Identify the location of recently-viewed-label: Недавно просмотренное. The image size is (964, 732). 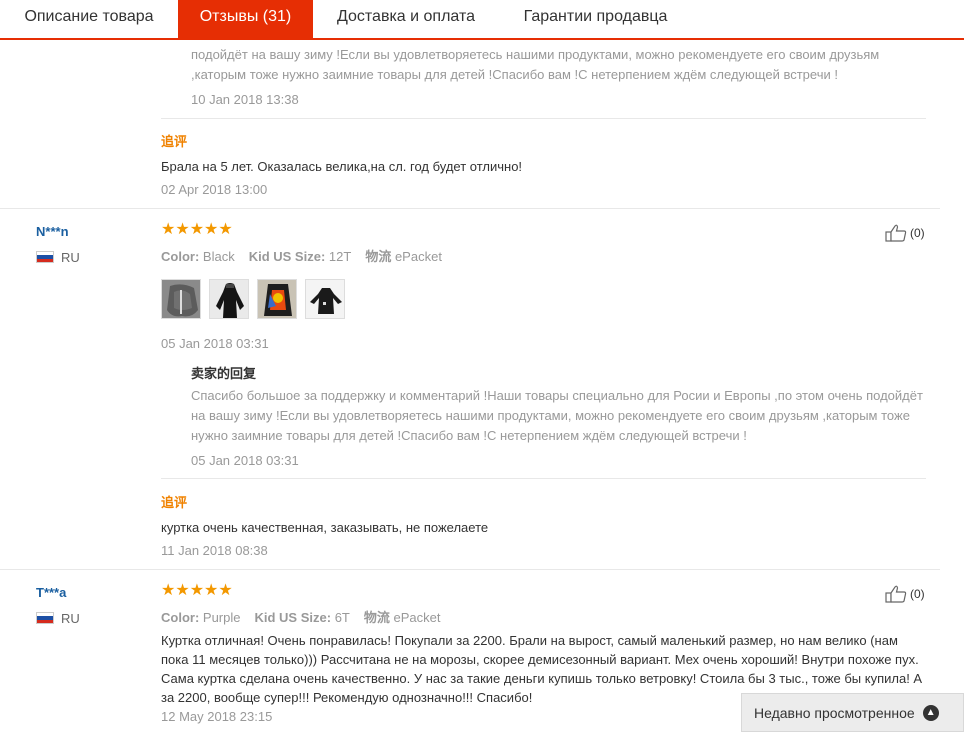
(834, 712).